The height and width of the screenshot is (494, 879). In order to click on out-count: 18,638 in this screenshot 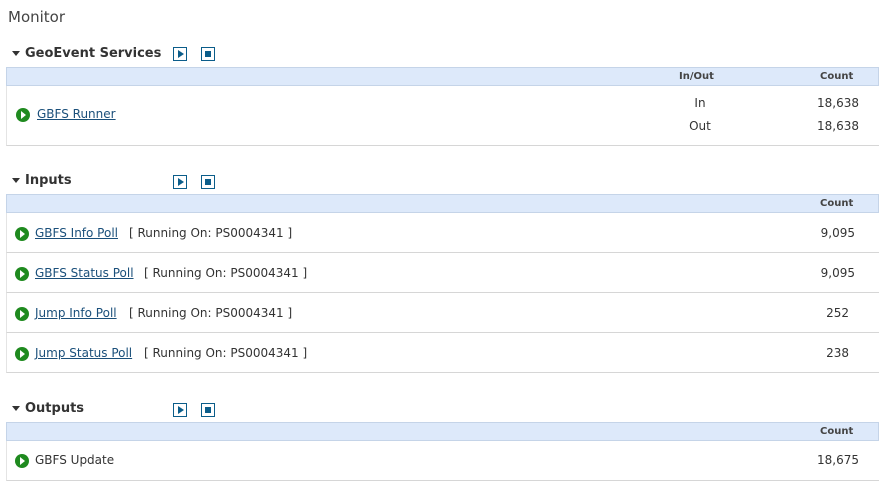, I will do `click(838, 126)`.